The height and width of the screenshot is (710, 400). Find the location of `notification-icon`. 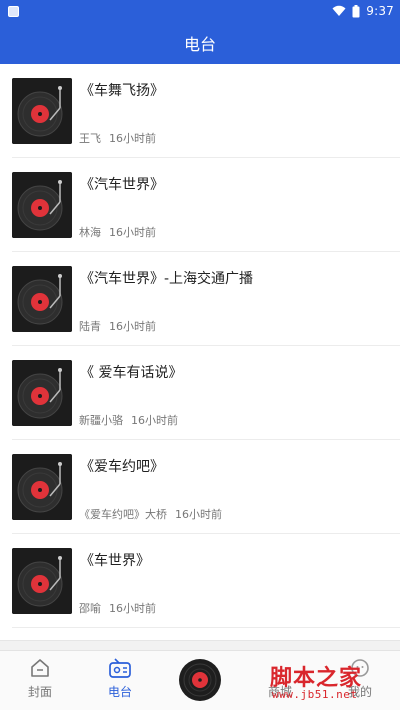

notification-icon is located at coordinates (13, 11).